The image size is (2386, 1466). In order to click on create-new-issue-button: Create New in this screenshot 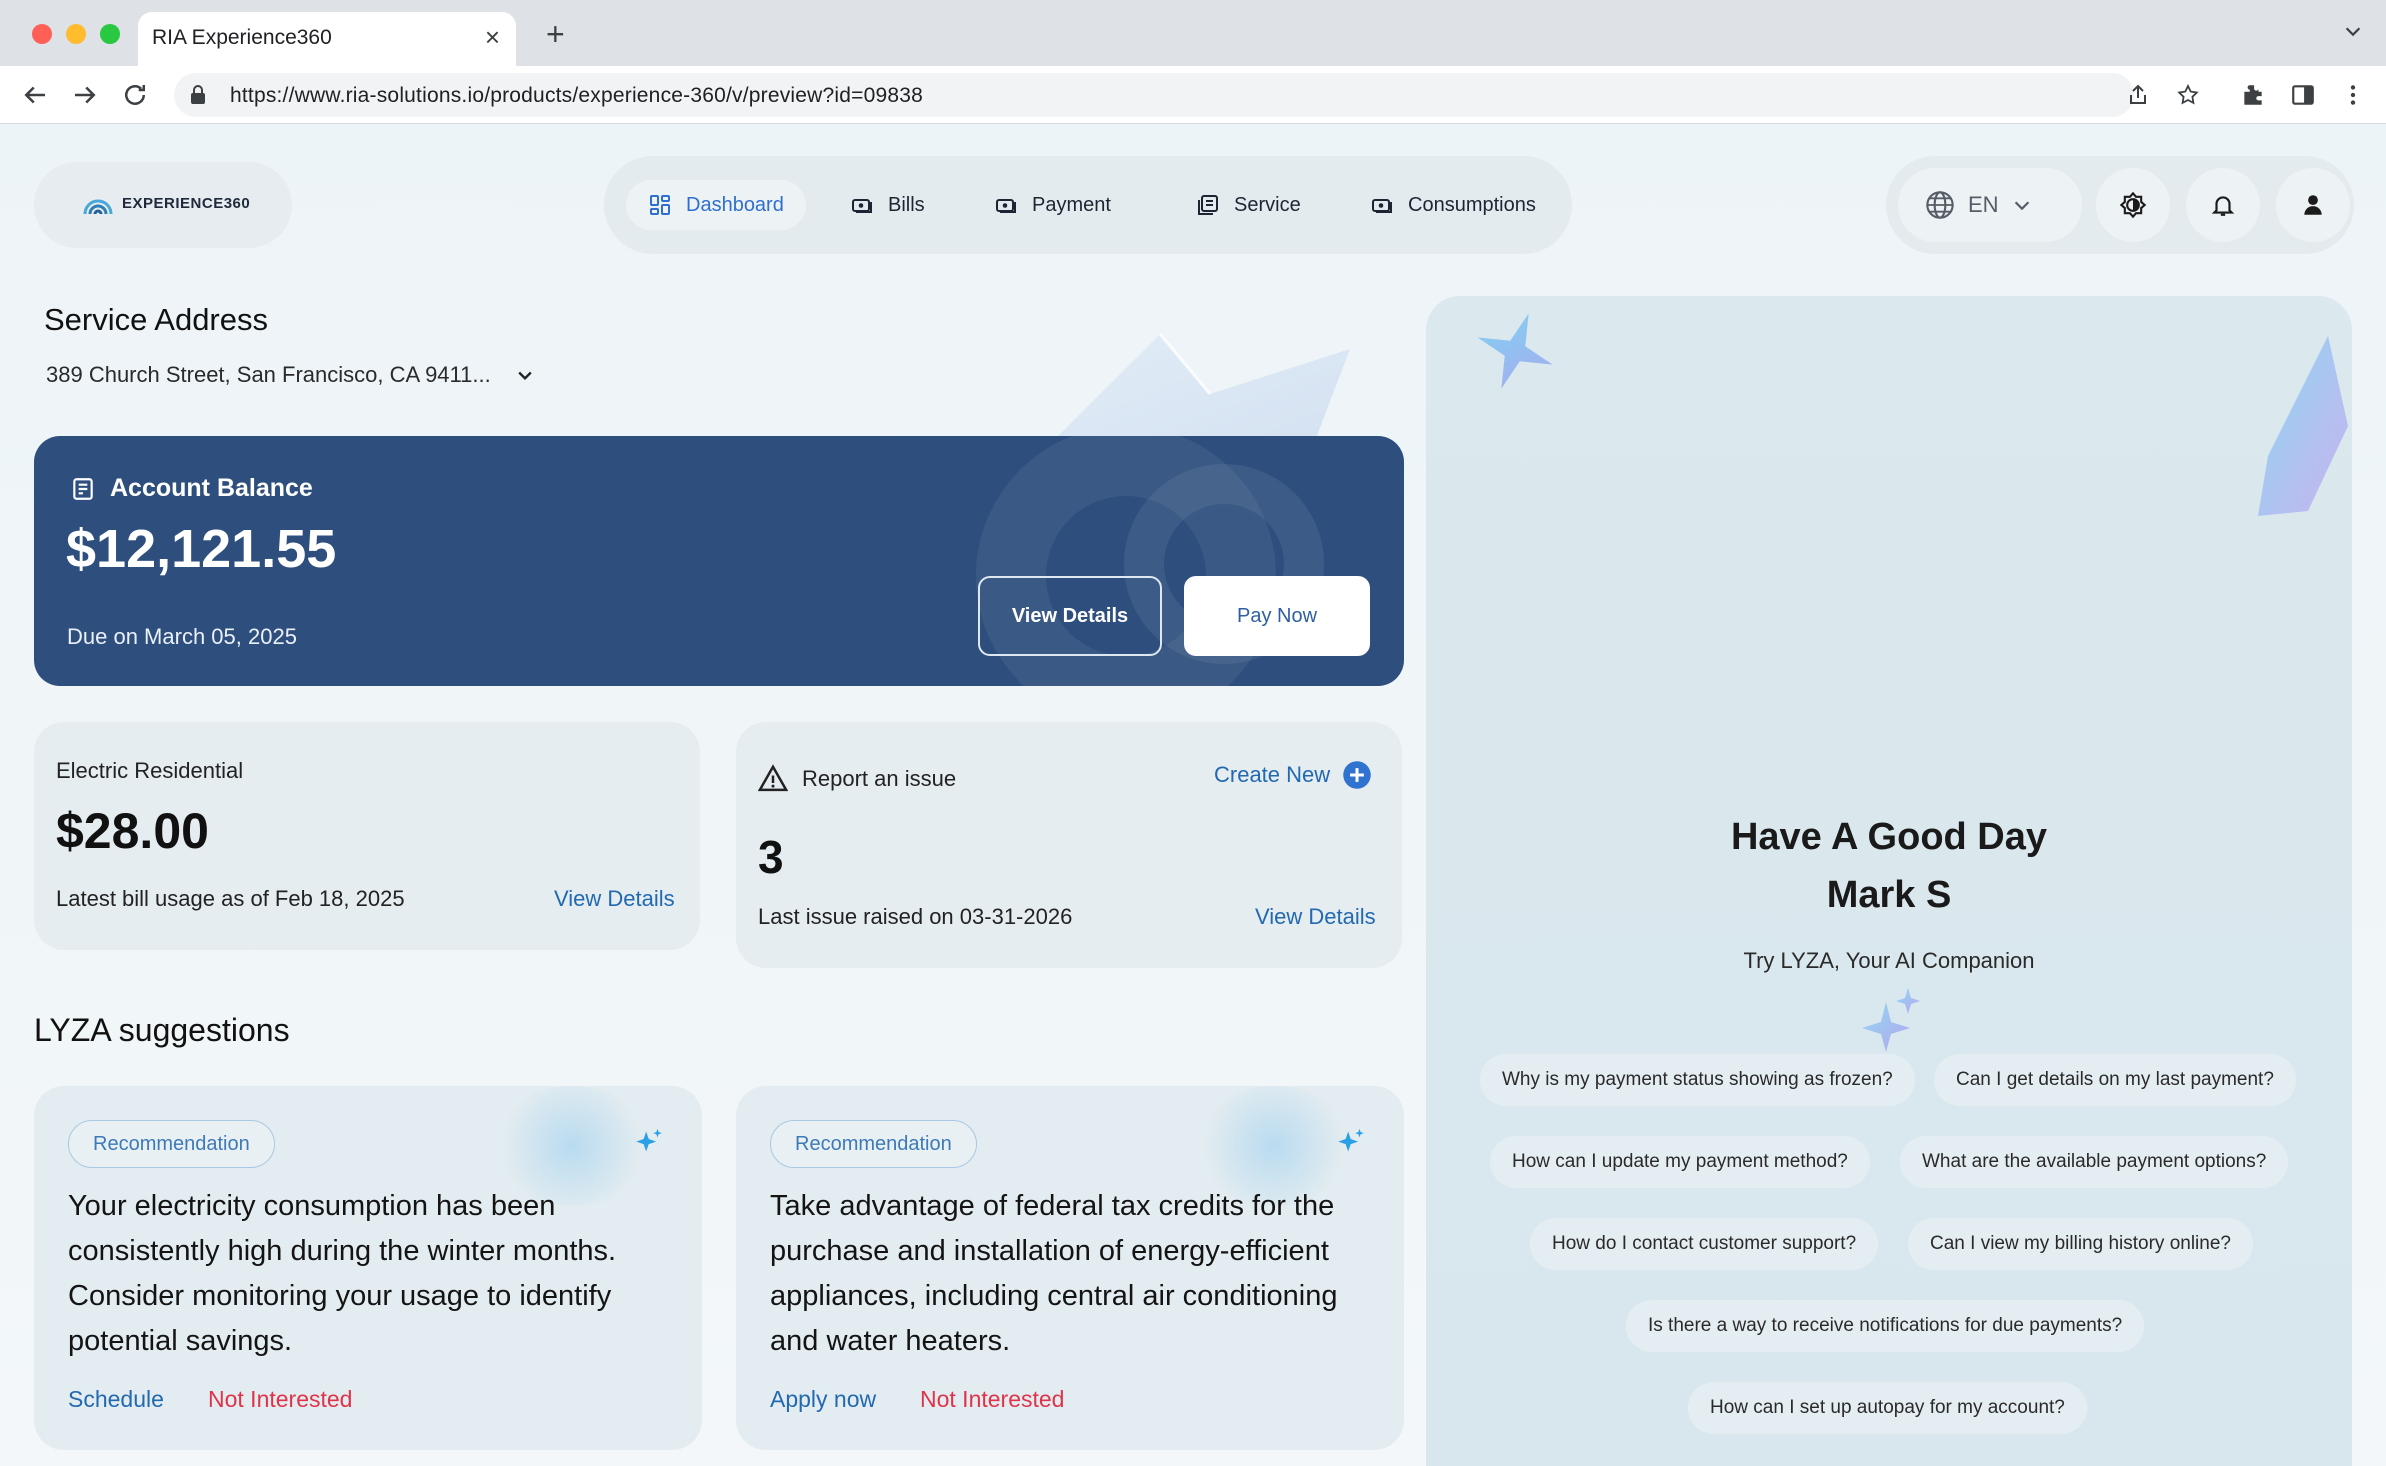, I will do `click(1293, 775)`.